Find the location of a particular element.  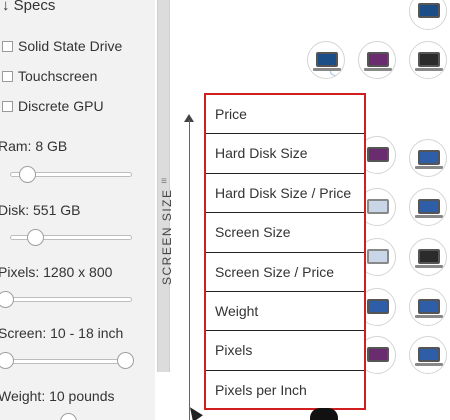

menu-option-hard-disk-size-price: Hard Disk Size / Price is located at coordinates (285, 194).